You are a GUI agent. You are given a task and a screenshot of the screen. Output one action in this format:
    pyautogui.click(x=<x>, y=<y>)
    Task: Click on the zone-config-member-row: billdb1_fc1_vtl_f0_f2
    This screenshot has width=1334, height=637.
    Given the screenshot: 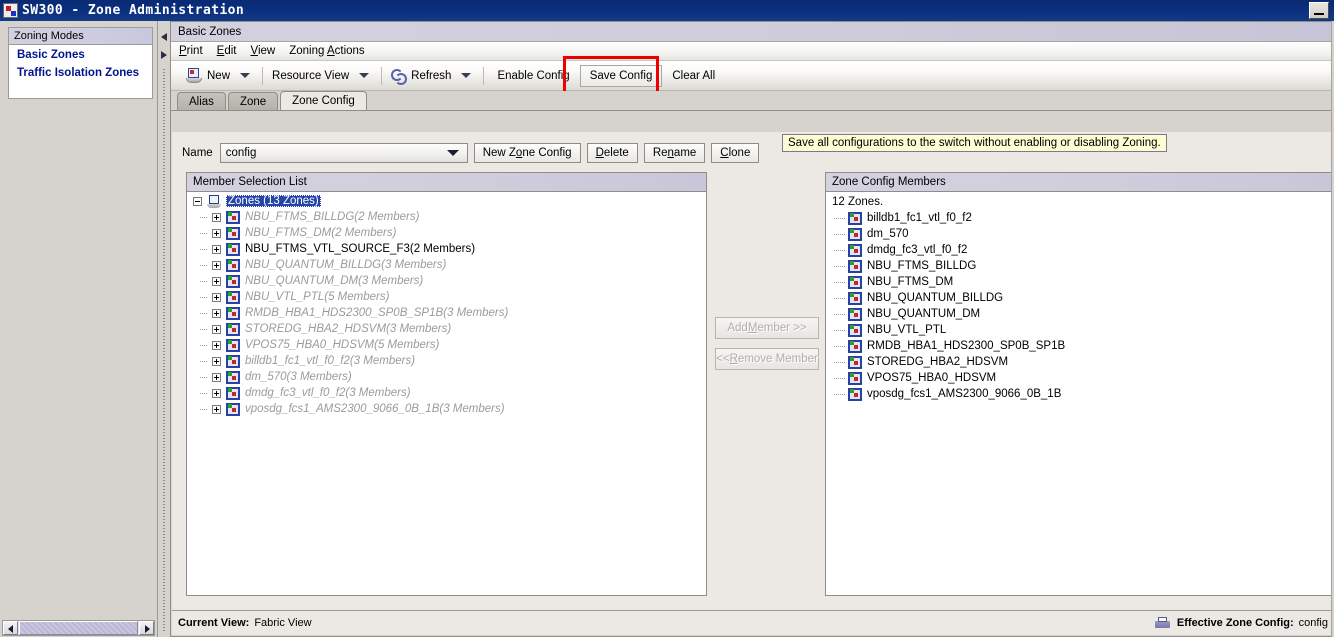 What is the action you would take?
    pyautogui.click(x=1079, y=218)
    